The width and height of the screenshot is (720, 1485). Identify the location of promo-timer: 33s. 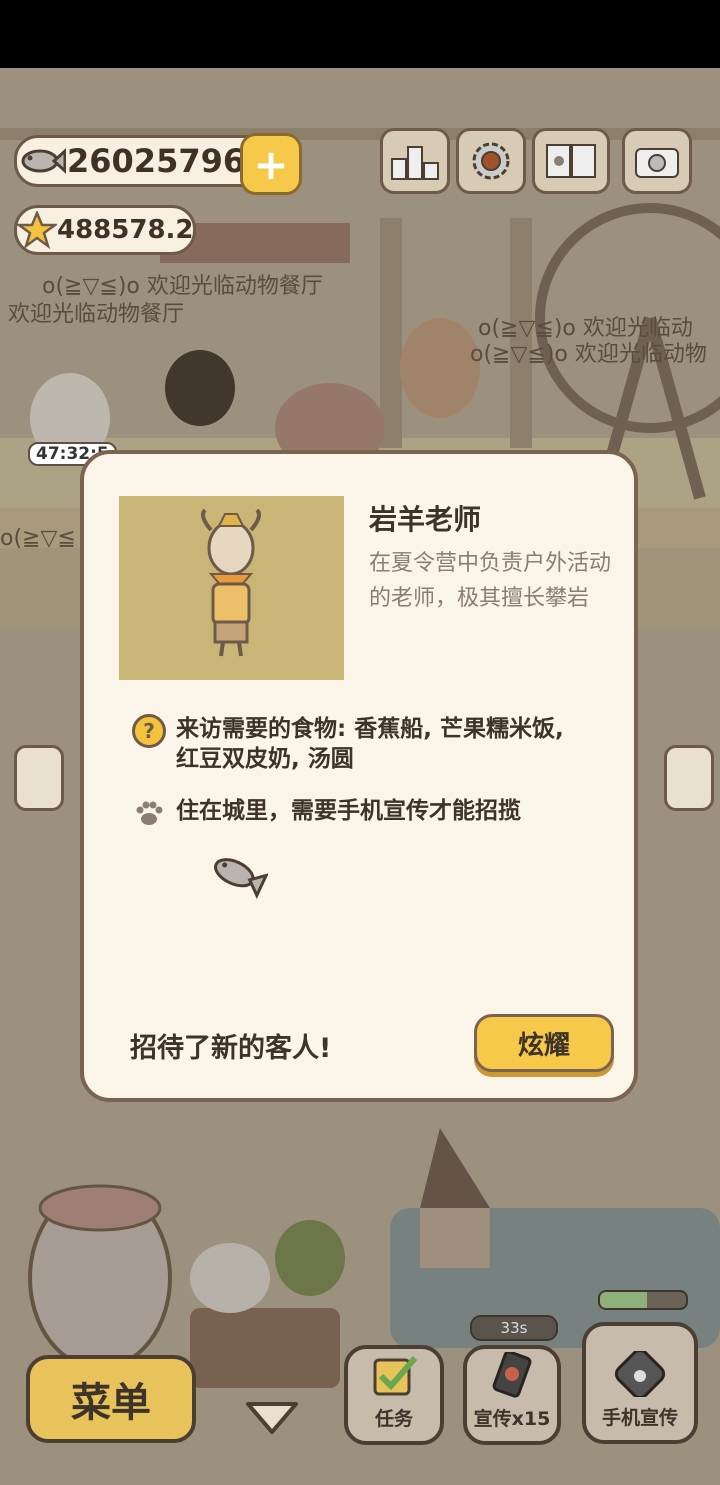
(514, 1328).